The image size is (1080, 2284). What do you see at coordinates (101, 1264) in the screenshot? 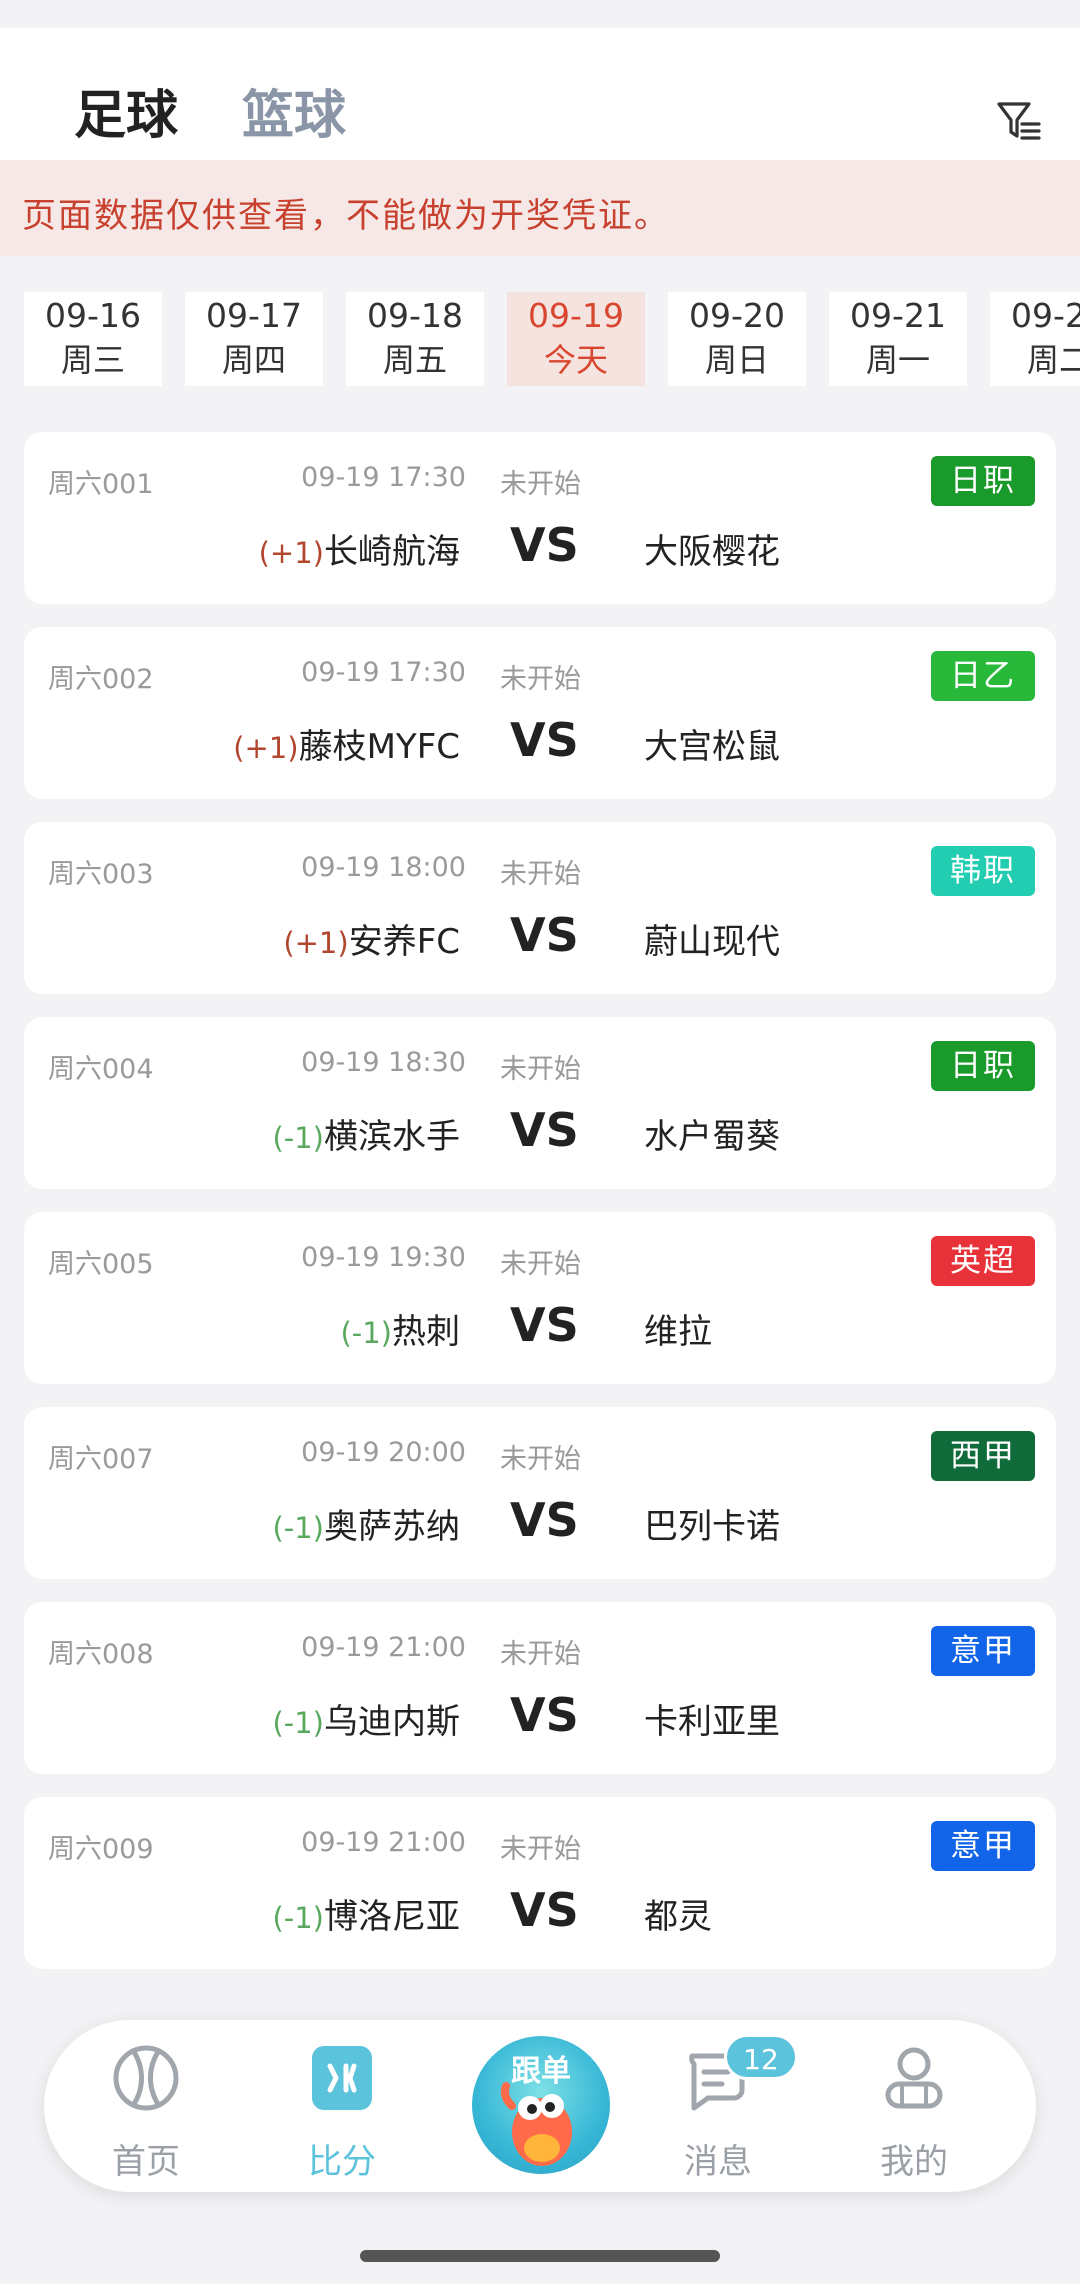
I see `match-code: 周六005` at bounding box center [101, 1264].